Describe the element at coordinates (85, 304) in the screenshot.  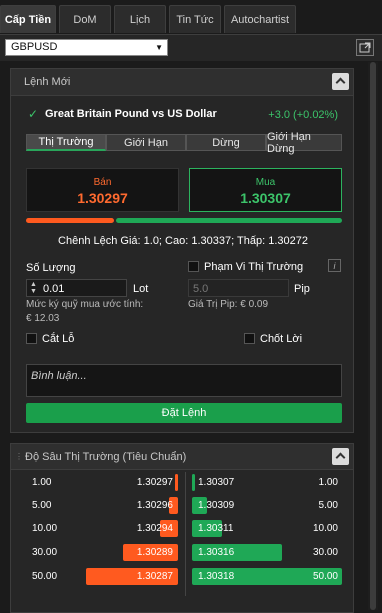
I see `margin-label: Mức ký quỹ mua ước tính:` at that location.